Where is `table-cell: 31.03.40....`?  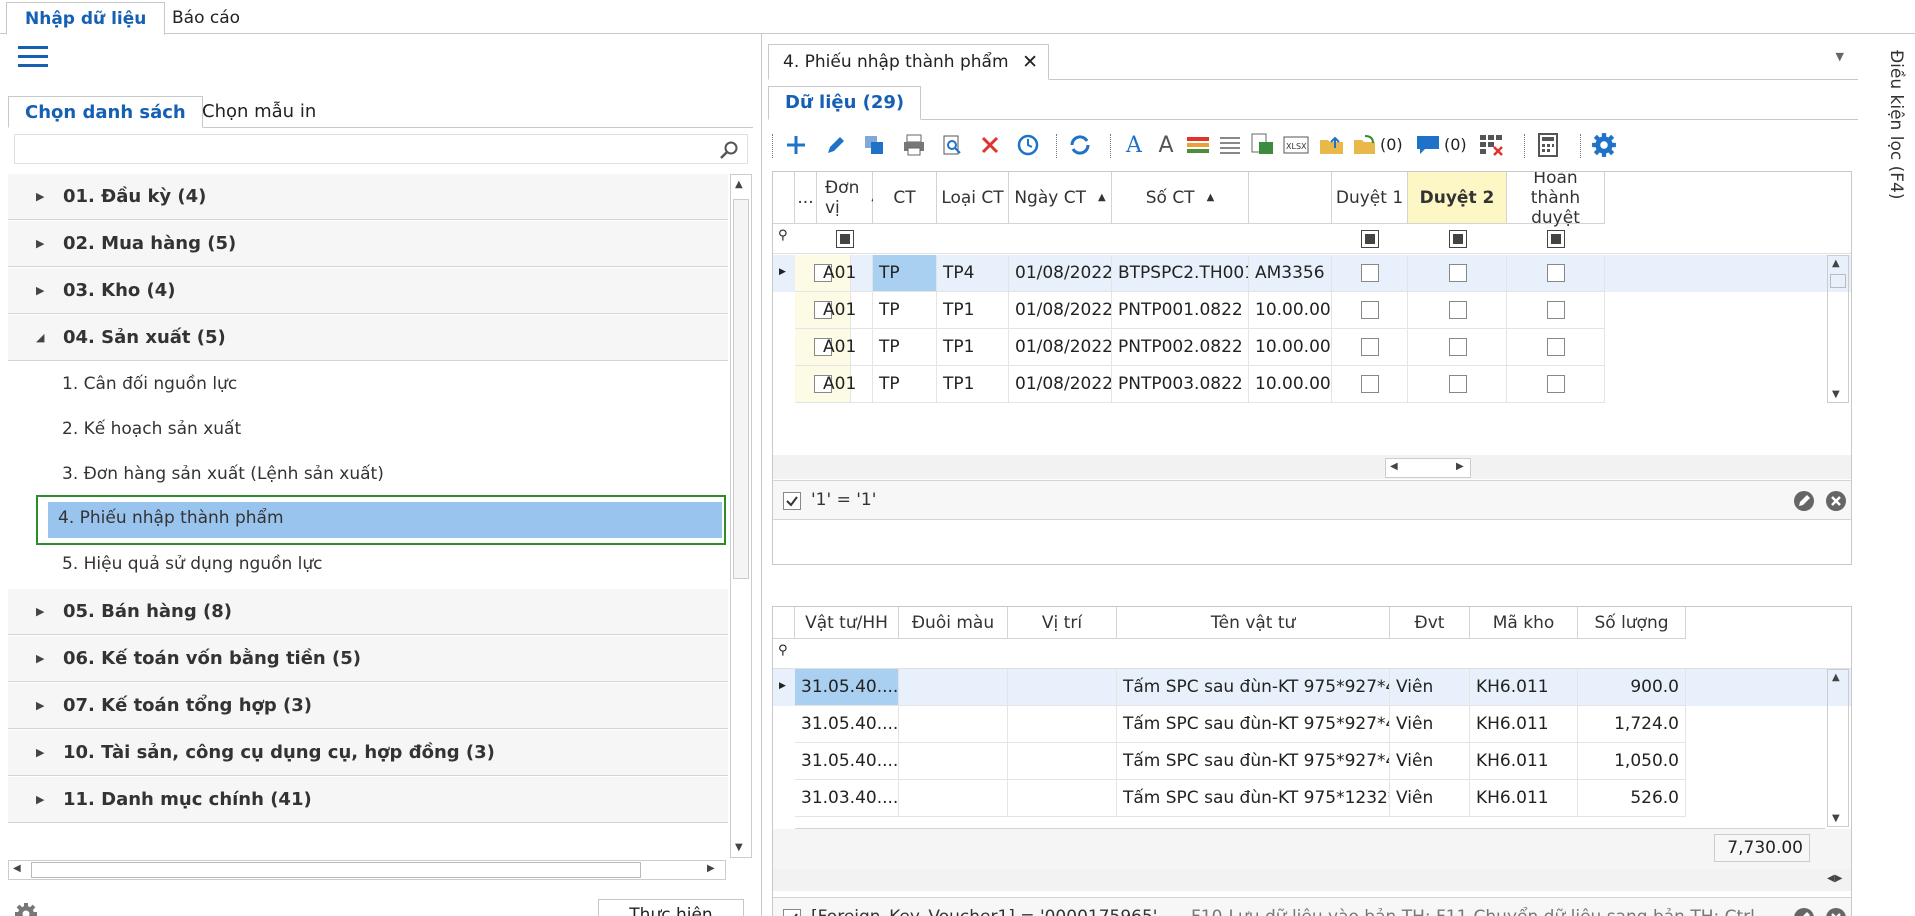
table-cell: 31.03.40.... is located at coordinates (847, 798).